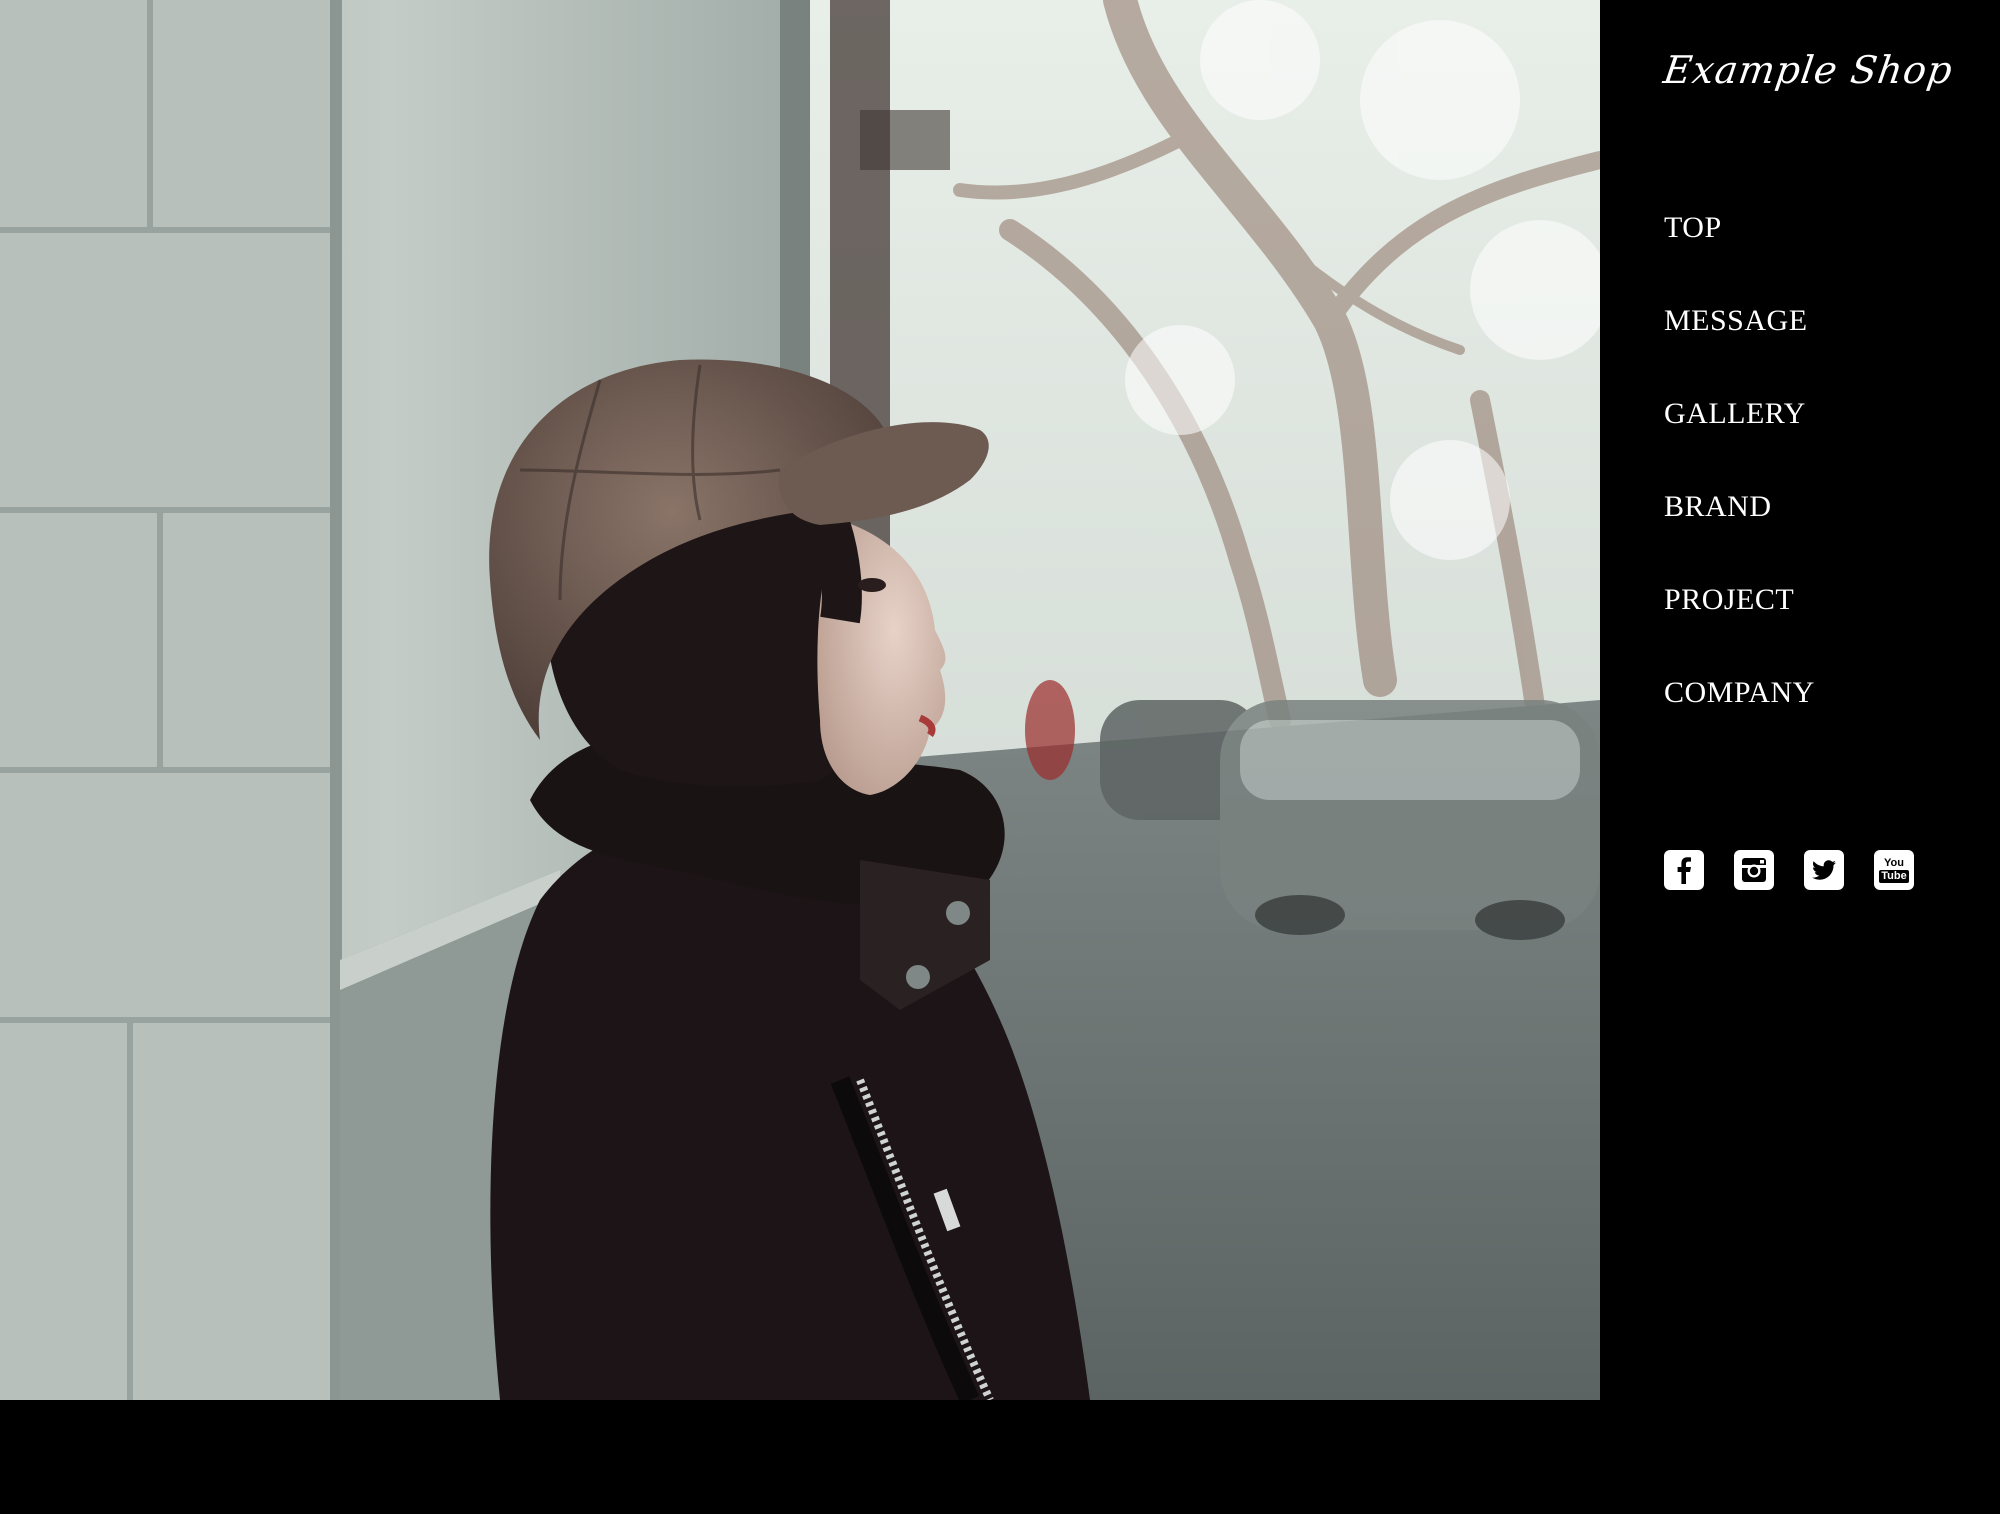 The width and height of the screenshot is (2000, 1514). I want to click on twitter-link, so click(1824, 870).